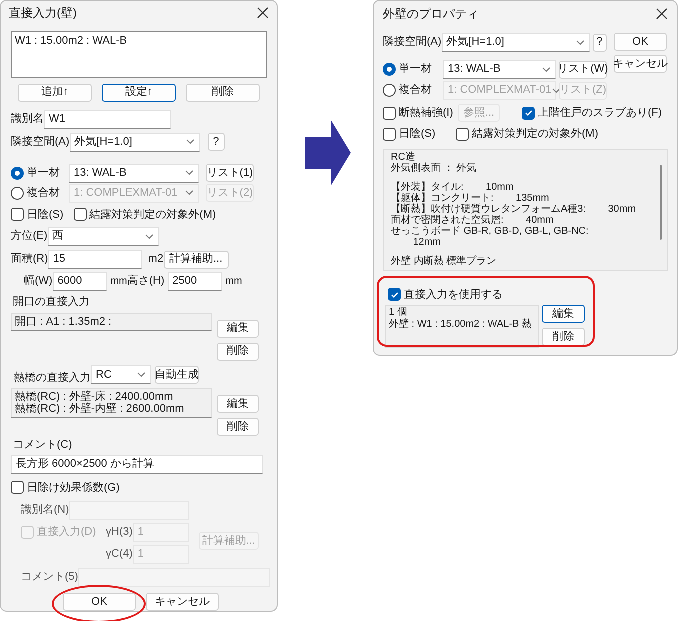 The width and height of the screenshot is (679, 621). I want to click on description-line: 12mm, so click(427, 242).